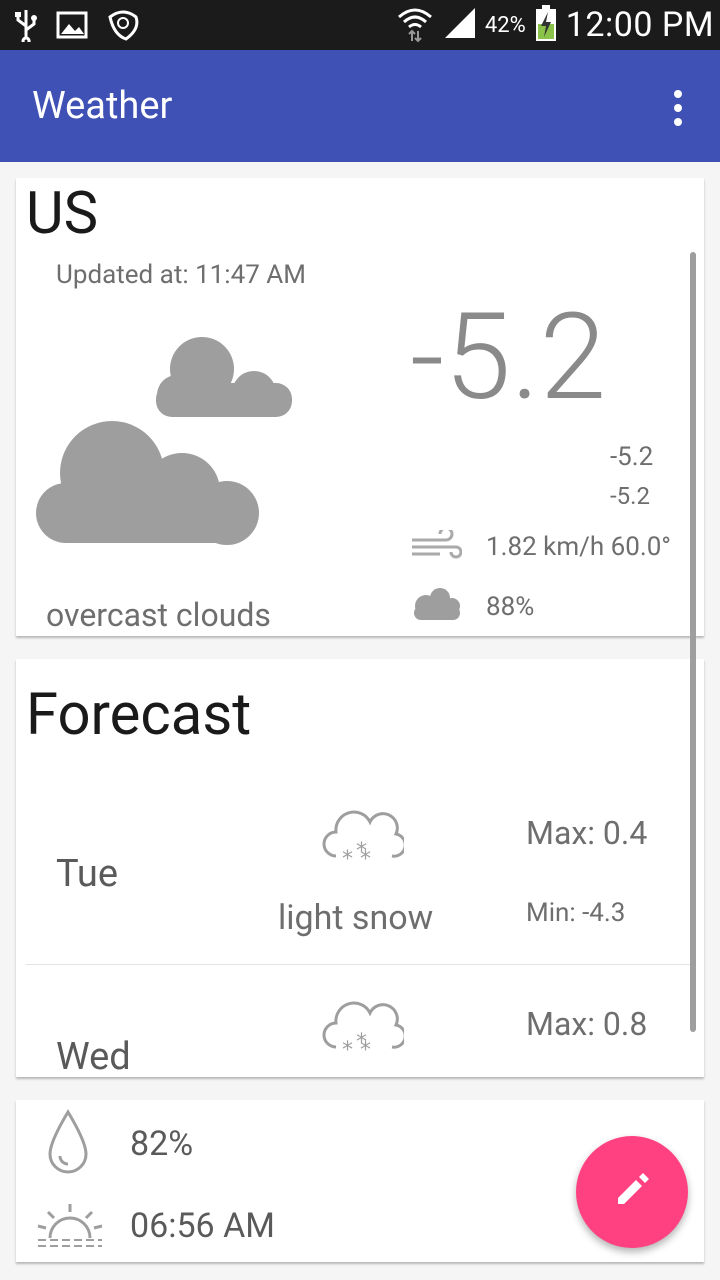  What do you see at coordinates (579, 547) in the screenshot?
I see `wind-speed: 1.82 km/h 60.0°` at bounding box center [579, 547].